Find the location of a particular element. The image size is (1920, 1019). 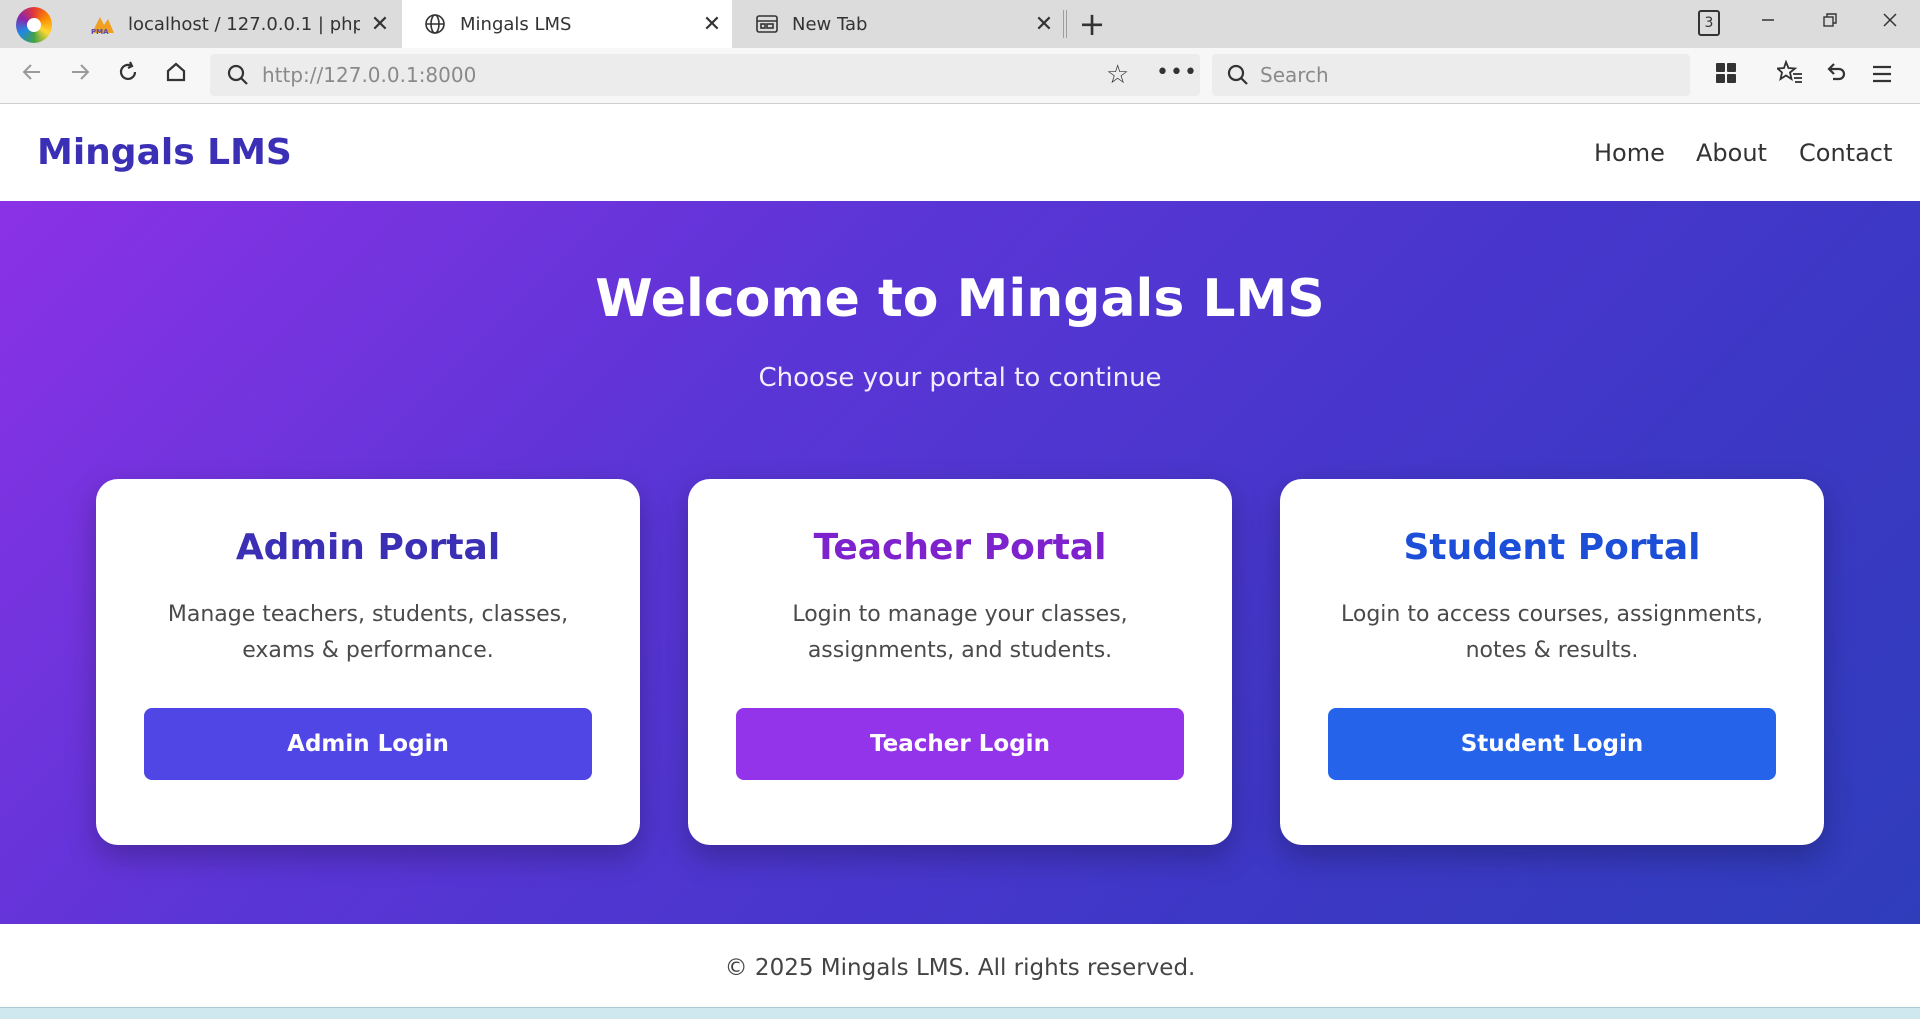

nav-link-contact: Contact is located at coordinates (1845, 153).